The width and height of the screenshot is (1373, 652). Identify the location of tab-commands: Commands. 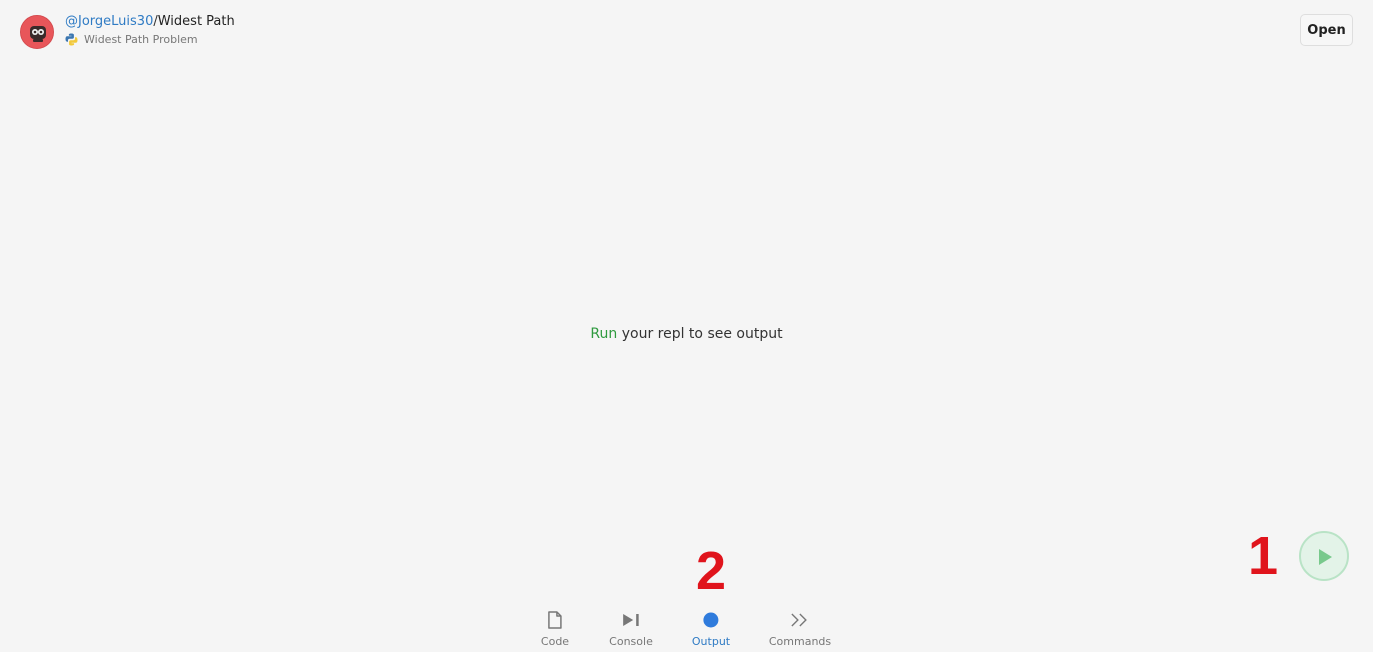
(800, 628).